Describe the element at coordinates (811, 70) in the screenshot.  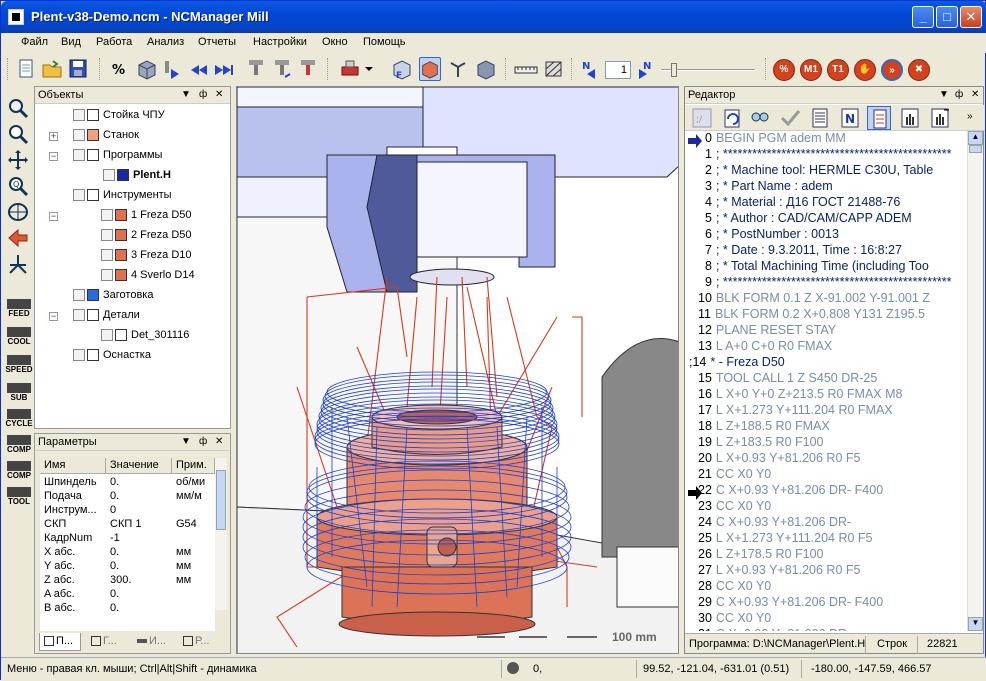
I see `m1-button: M1` at that location.